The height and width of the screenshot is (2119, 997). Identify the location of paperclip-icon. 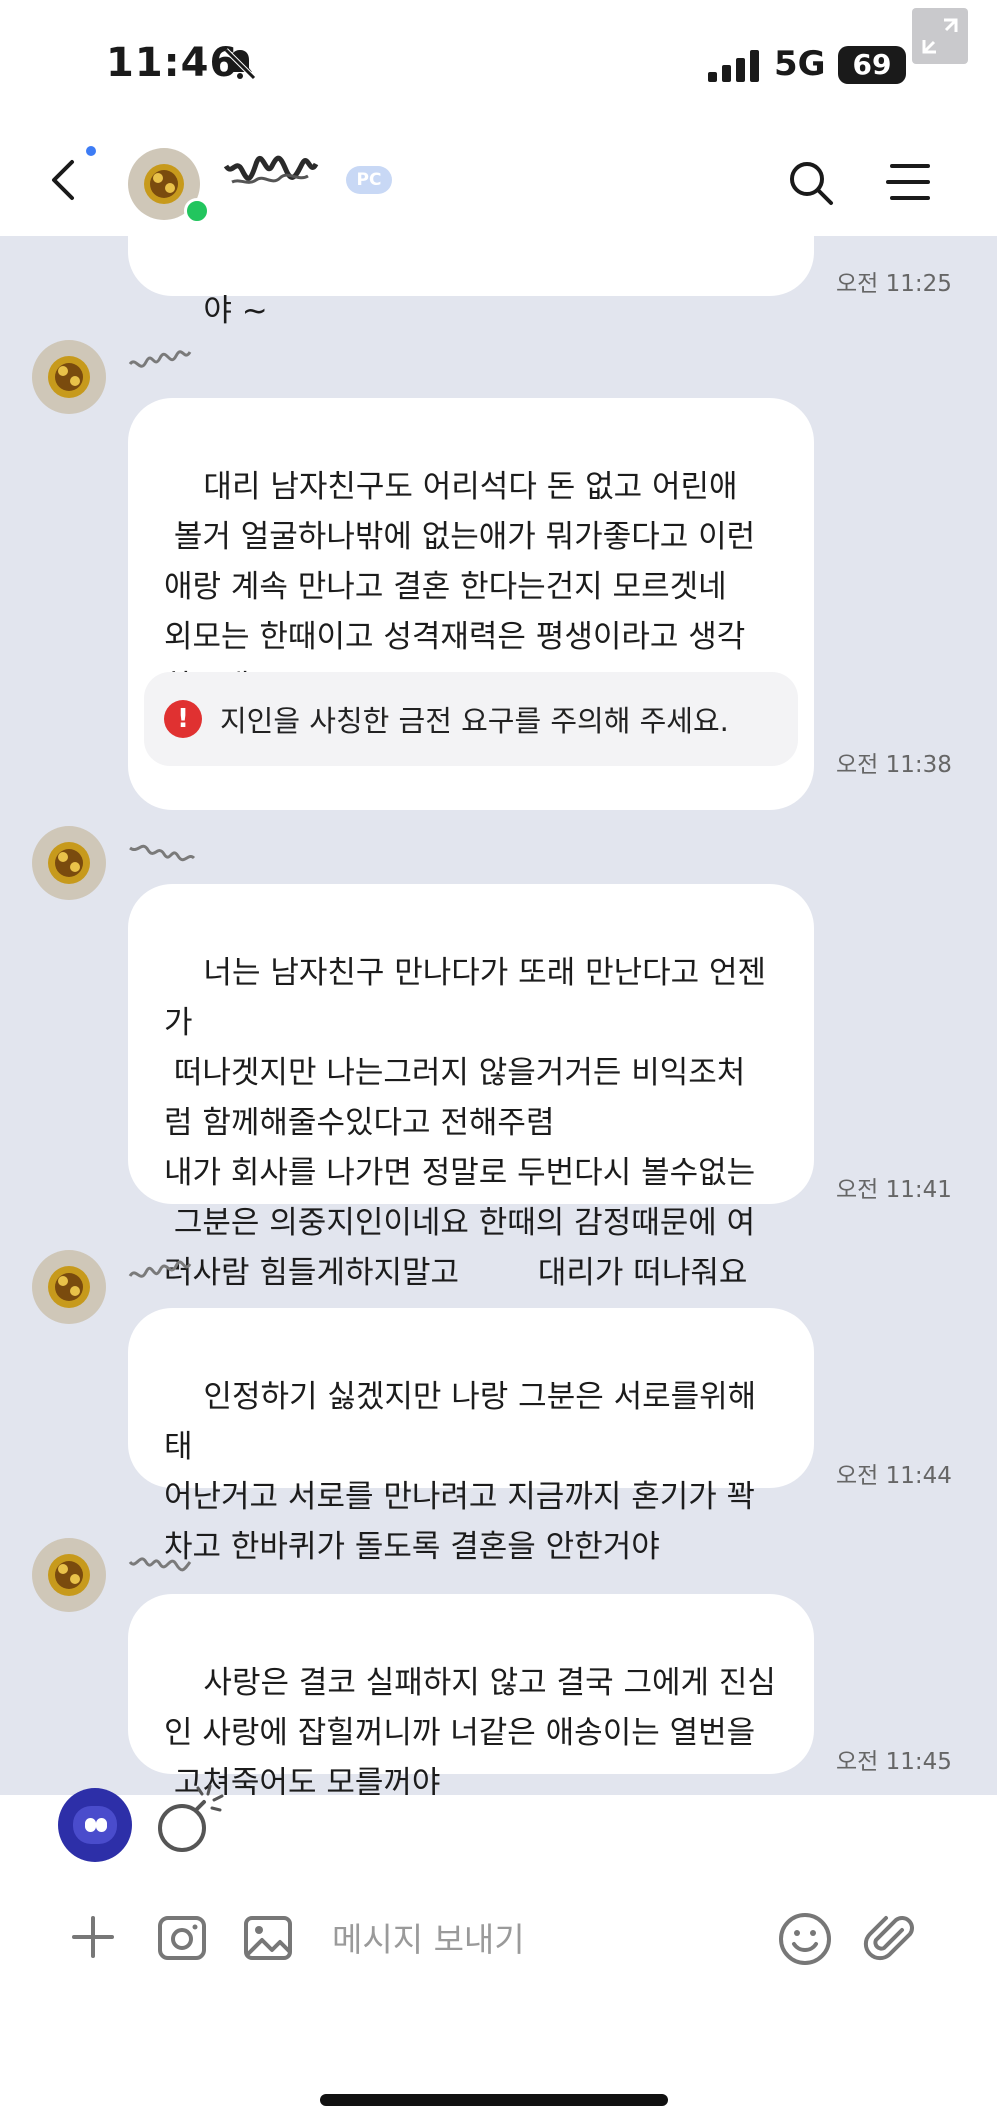
(891, 1939).